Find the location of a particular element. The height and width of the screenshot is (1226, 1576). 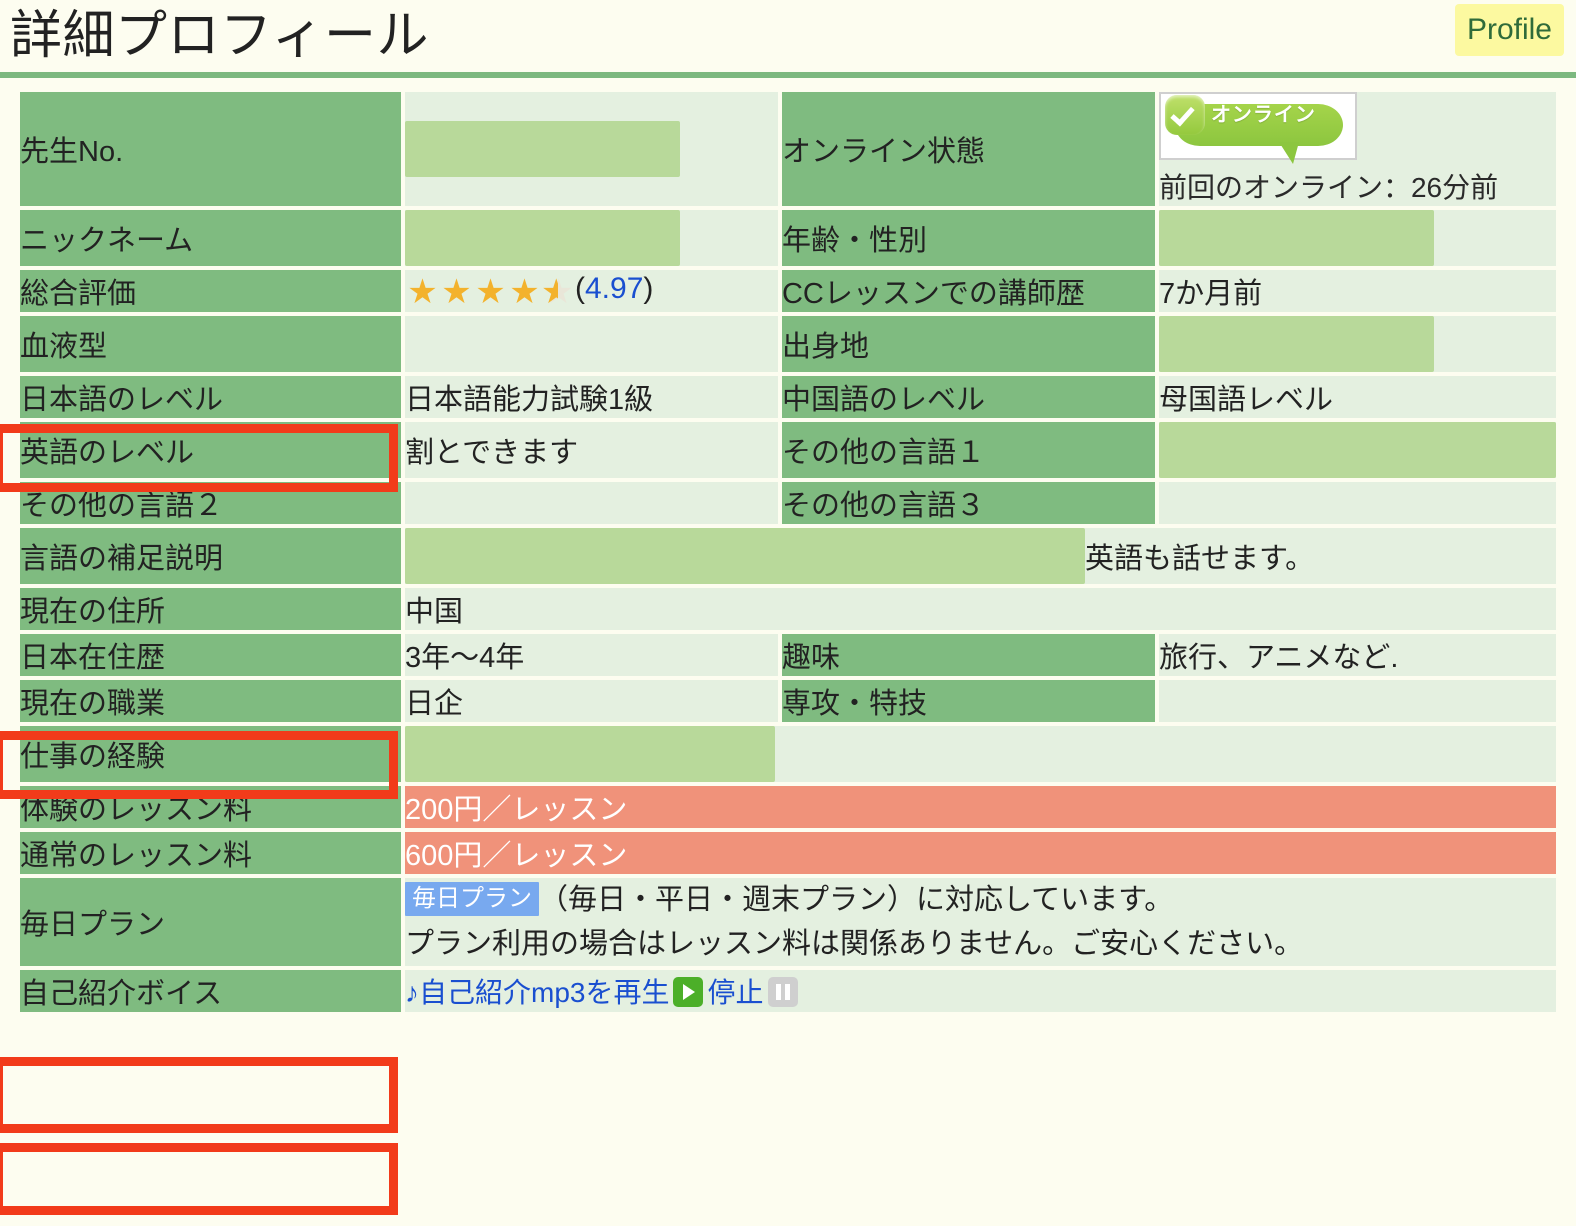

label-teacher-no: 先生No. is located at coordinates (210, 149).